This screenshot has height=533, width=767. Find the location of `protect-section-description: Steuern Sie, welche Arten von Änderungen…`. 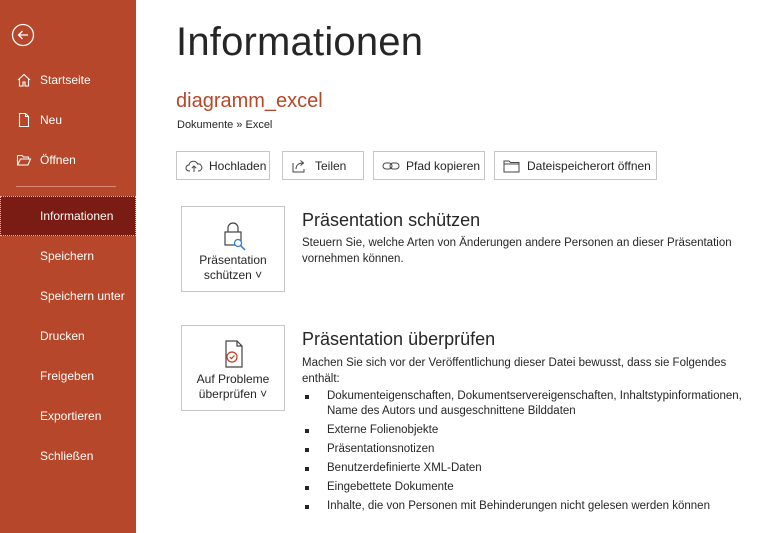

protect-section-description: Steuern Sie, welche Arten von Änderungen… is located at coordinates (517, 251).